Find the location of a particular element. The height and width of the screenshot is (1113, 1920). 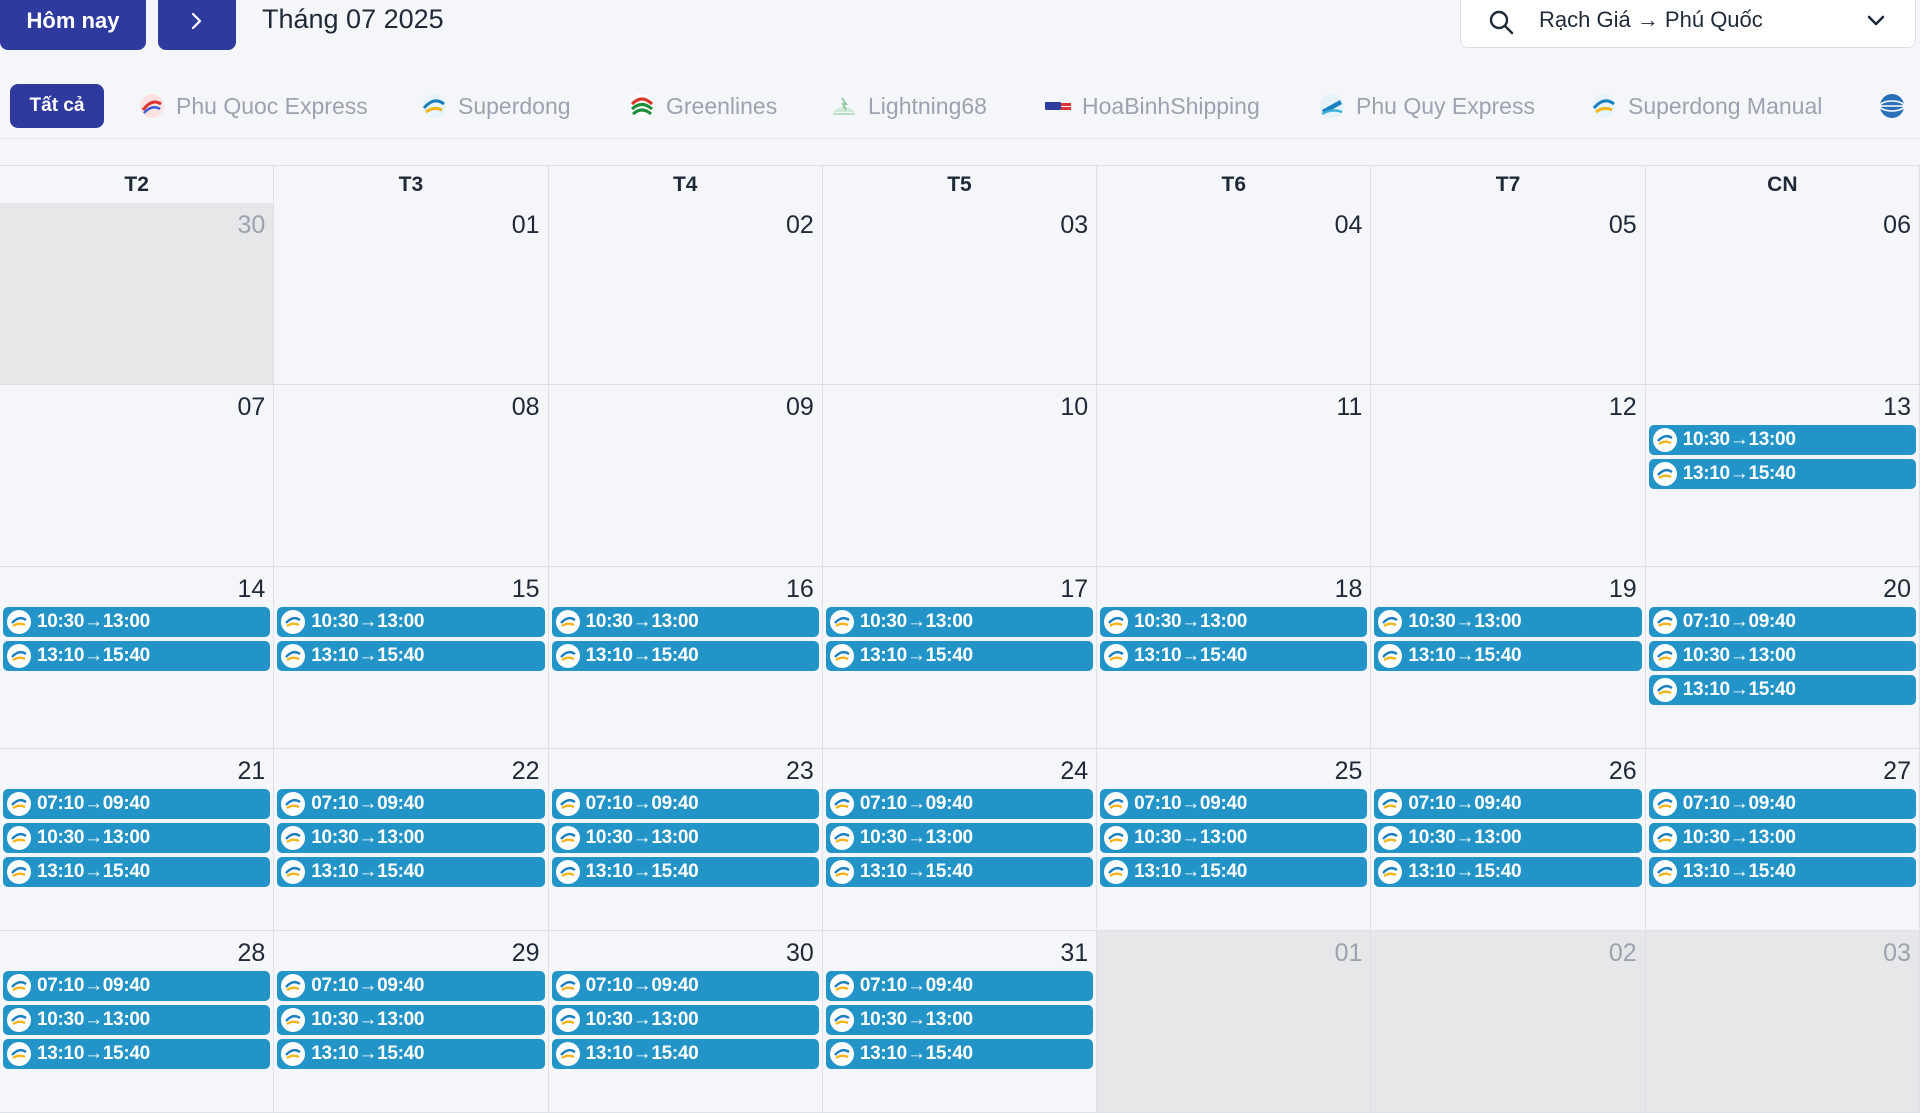

calendar-day-cell: 08 is located at coordinates (411, 476).